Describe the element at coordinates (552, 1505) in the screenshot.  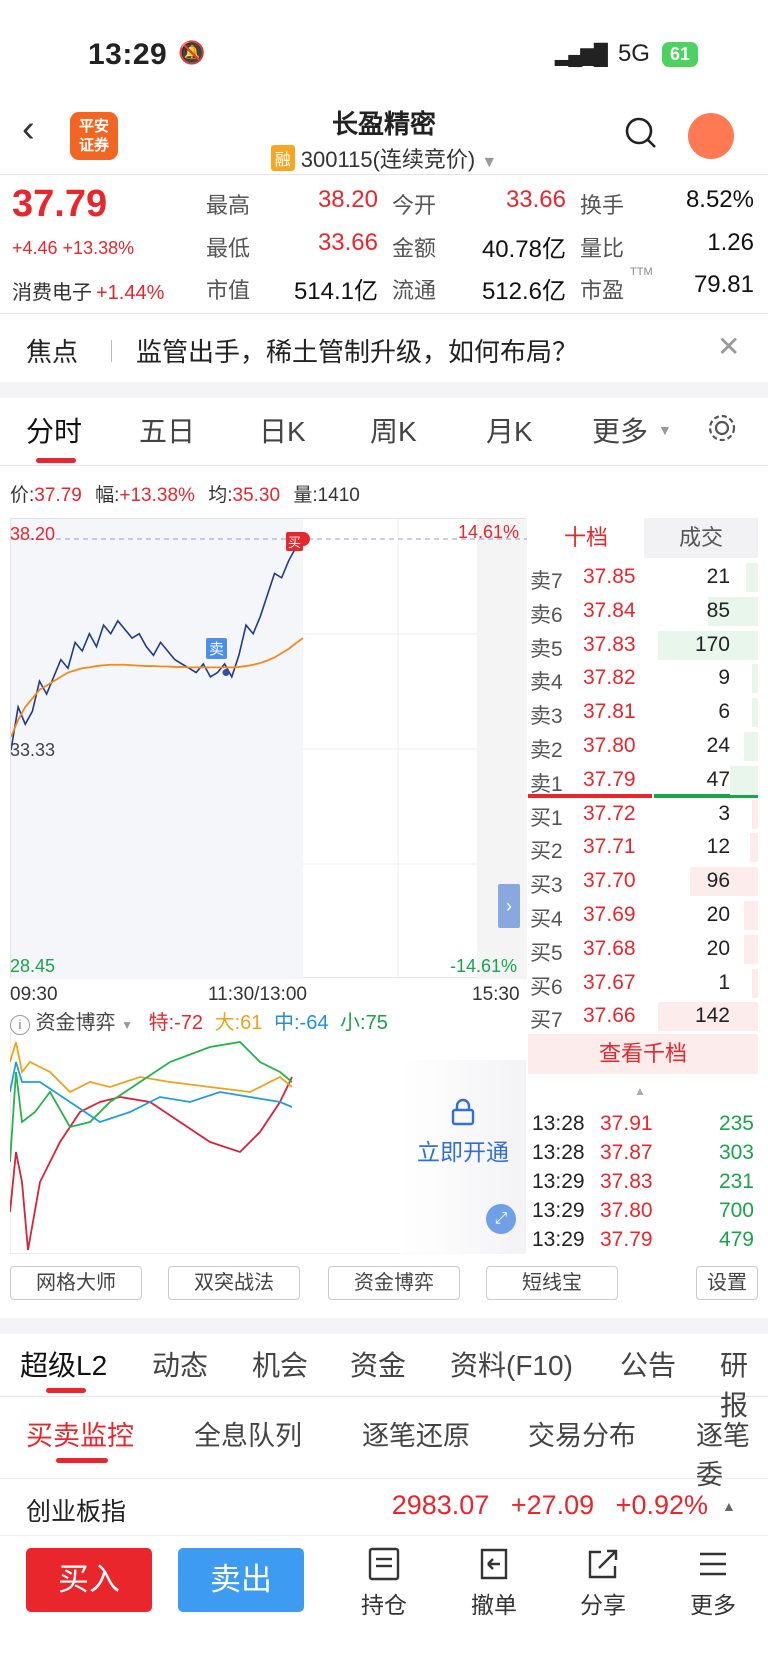
I see `index-change: +27.09` at that location.